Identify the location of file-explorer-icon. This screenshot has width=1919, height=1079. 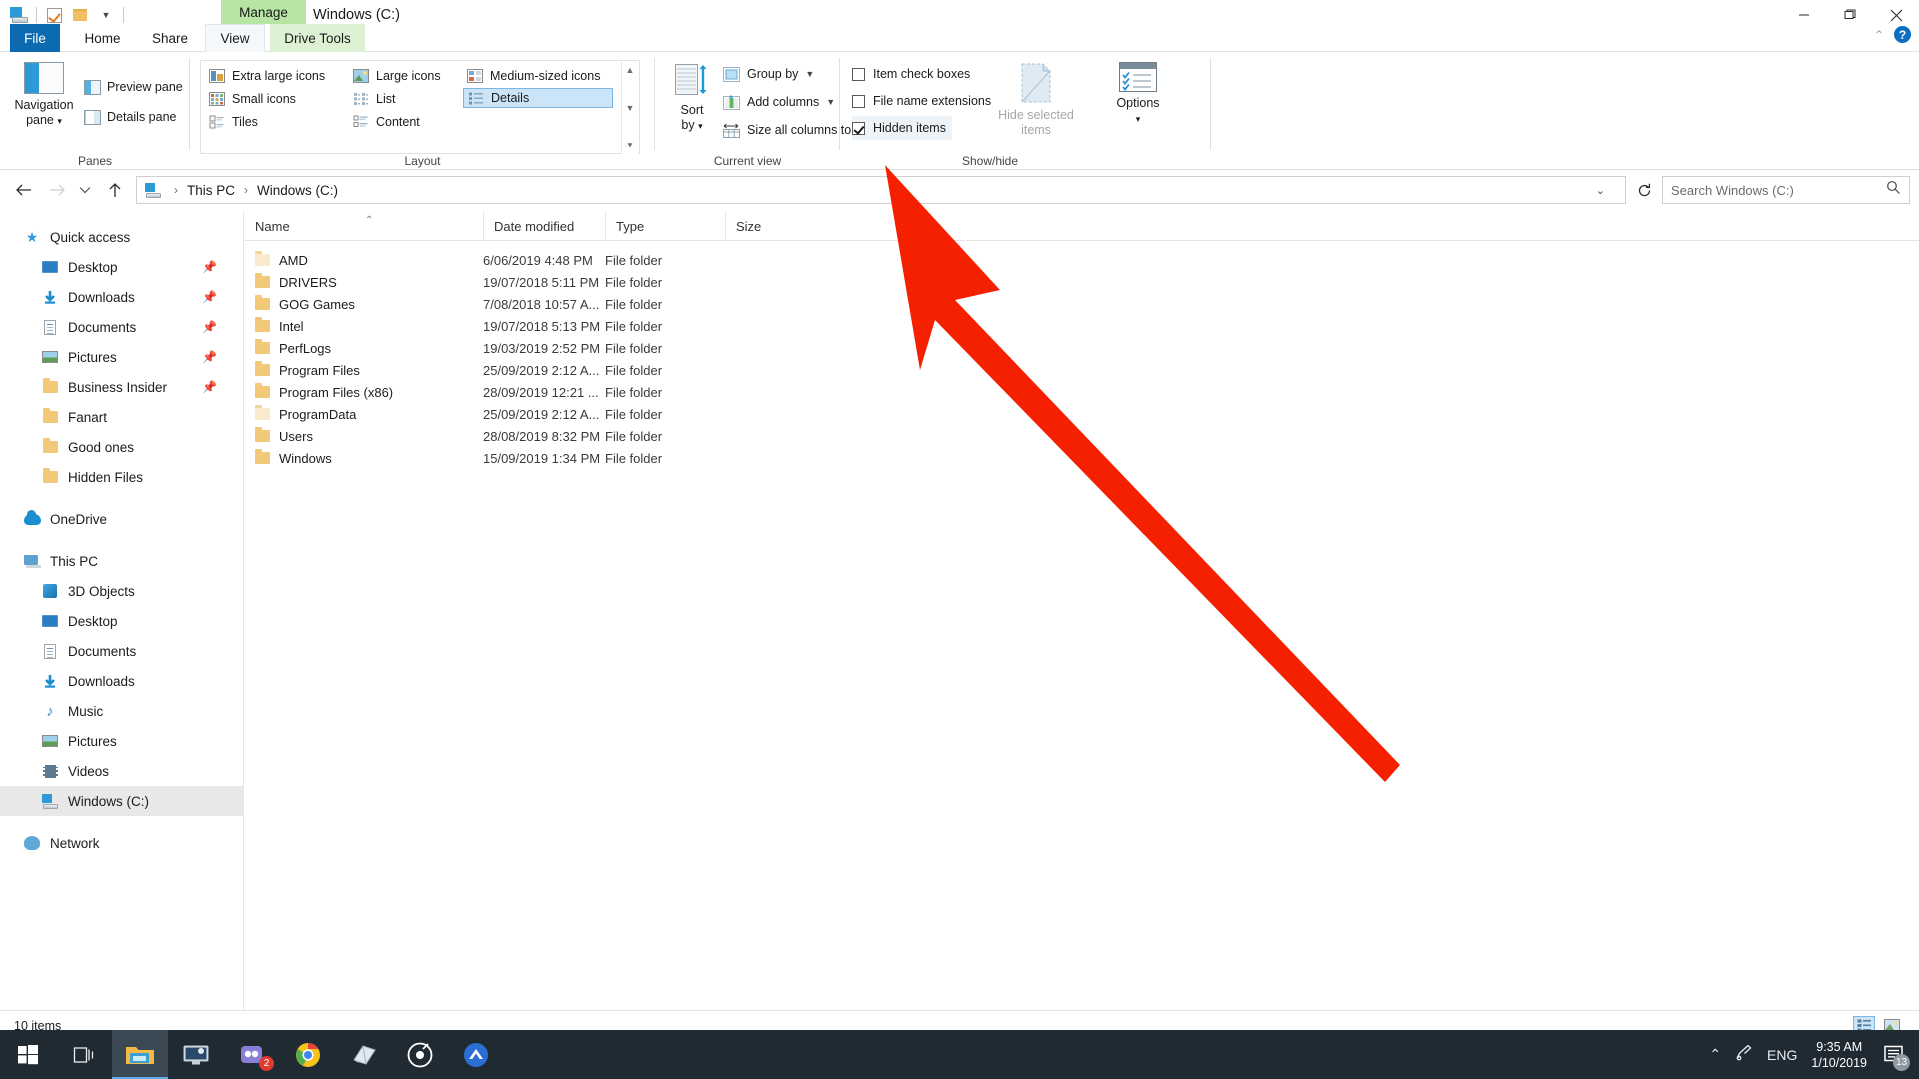
(140, 1054).